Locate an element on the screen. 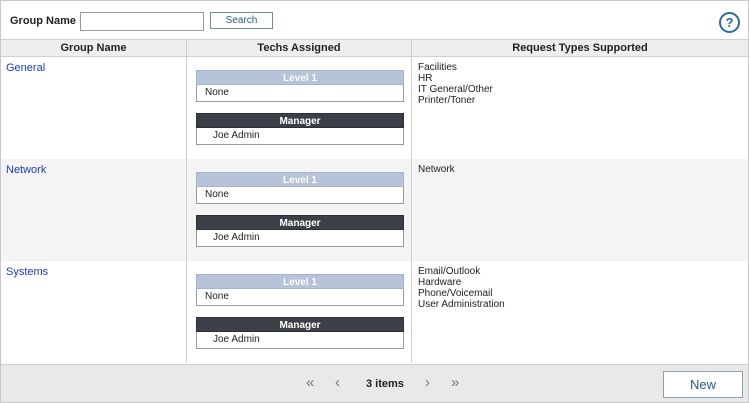  request-type: Printer/Toner is located at coordinates (447, 100).